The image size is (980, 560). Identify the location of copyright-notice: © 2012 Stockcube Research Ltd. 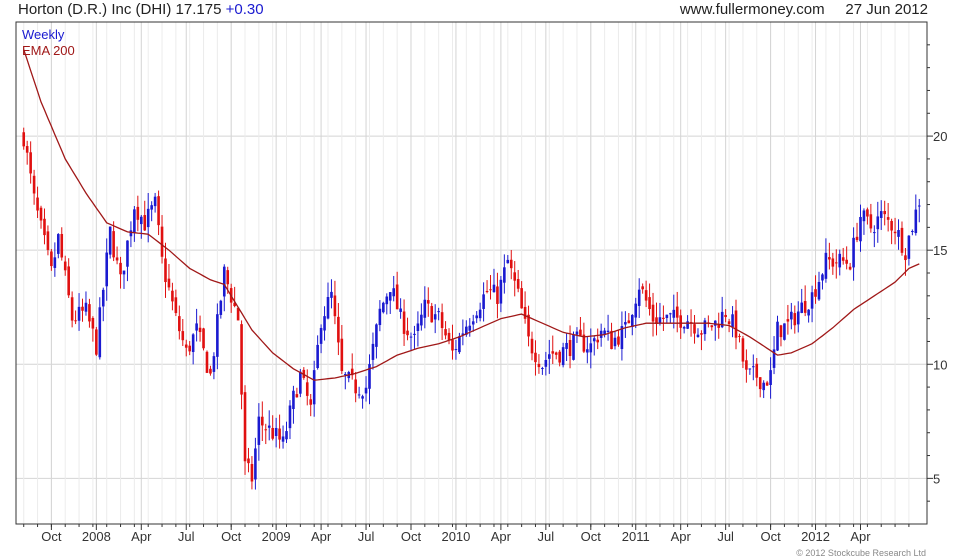
(861, 553).